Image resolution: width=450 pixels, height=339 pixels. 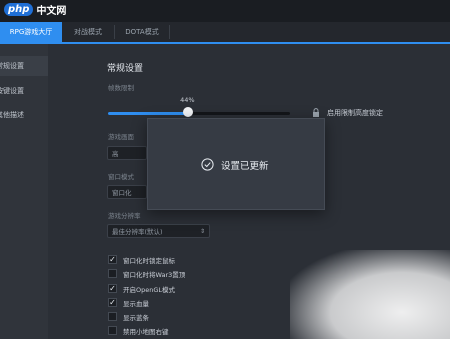 What do you see at coordinates (149, 289) in the screenshot?
I see `checkbox-label: 开启OpenGL模式` at bounding box center [149, 289].